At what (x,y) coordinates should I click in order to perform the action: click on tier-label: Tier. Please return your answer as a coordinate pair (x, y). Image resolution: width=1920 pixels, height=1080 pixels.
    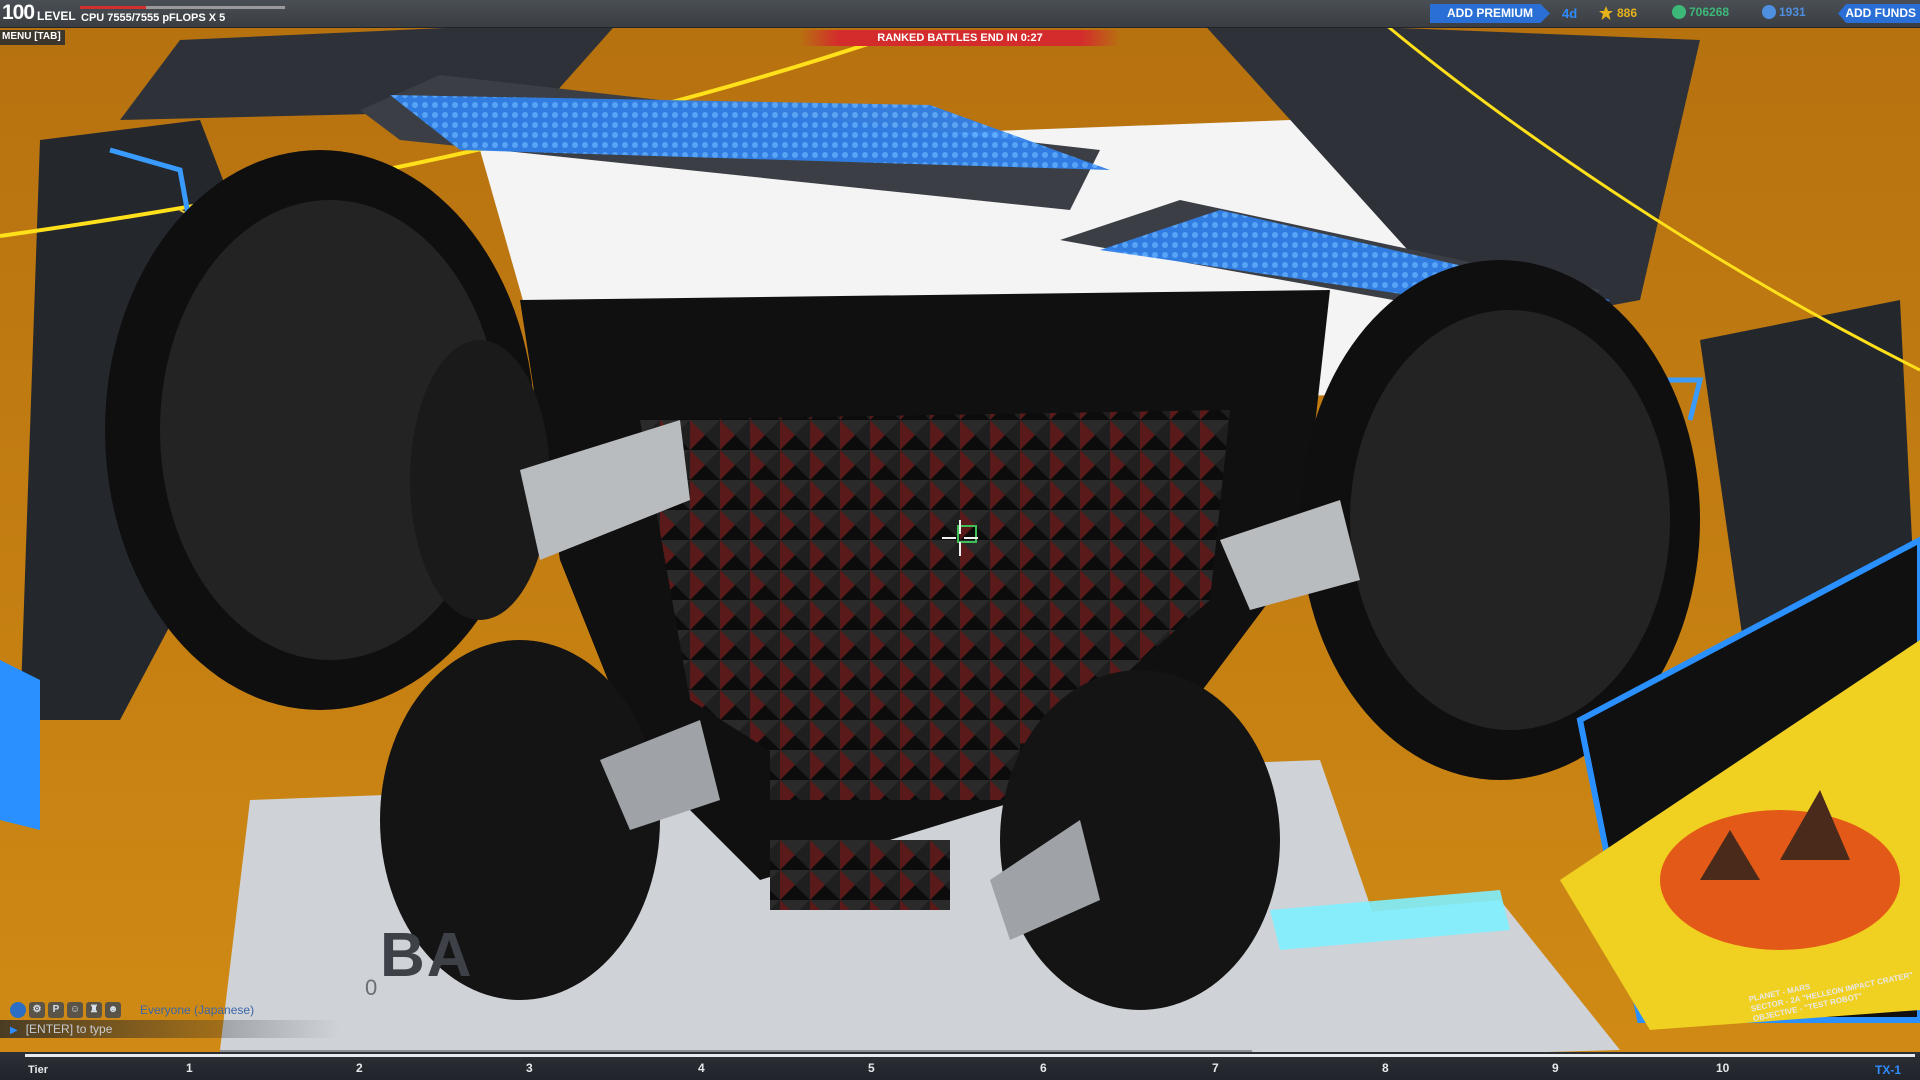
    Looking at the image, I should click on (38, 1070).